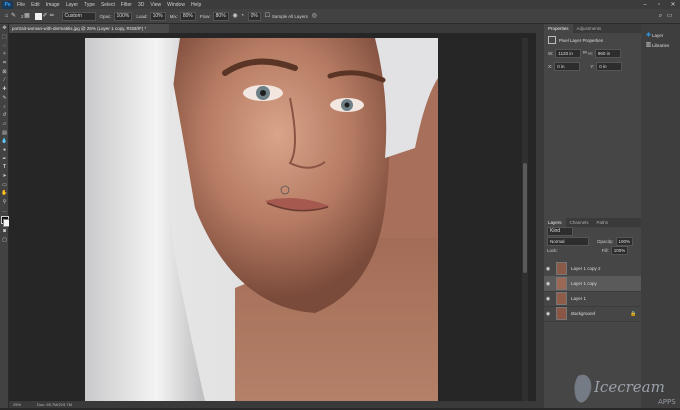 The image size is (680, 410). What do you see at coordinates (558, 28) in the screenshot?
I see `tab-properties: Properties` at bounding box center [558, 28].